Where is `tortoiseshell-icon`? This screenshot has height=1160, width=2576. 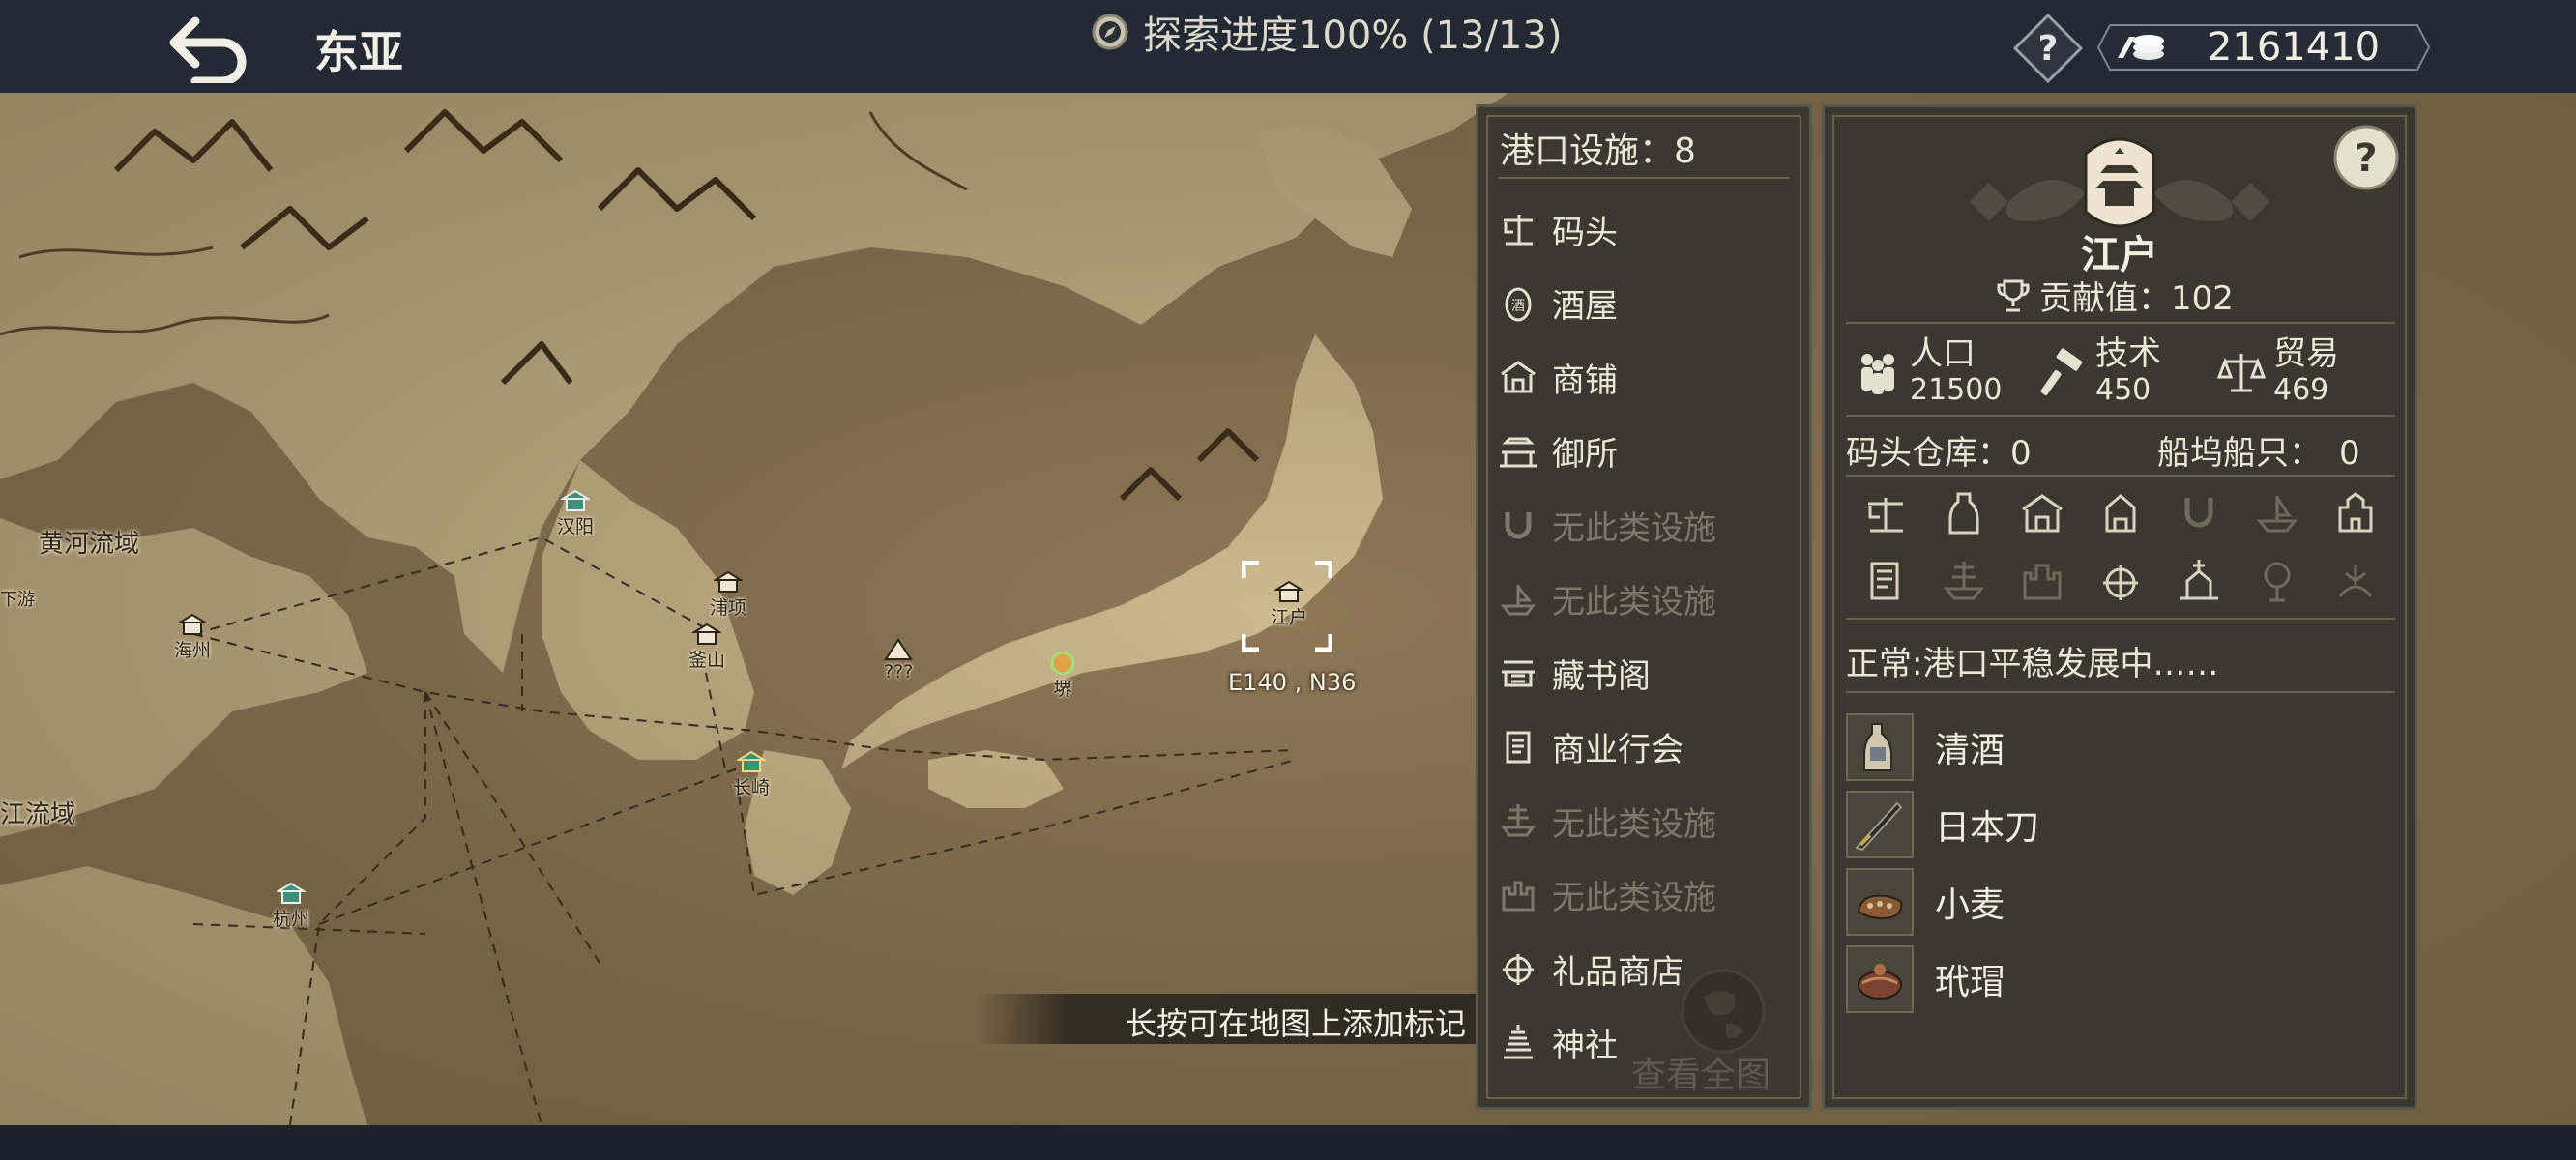 tortoiseshell-icon is located at coordinates (1880, 979).